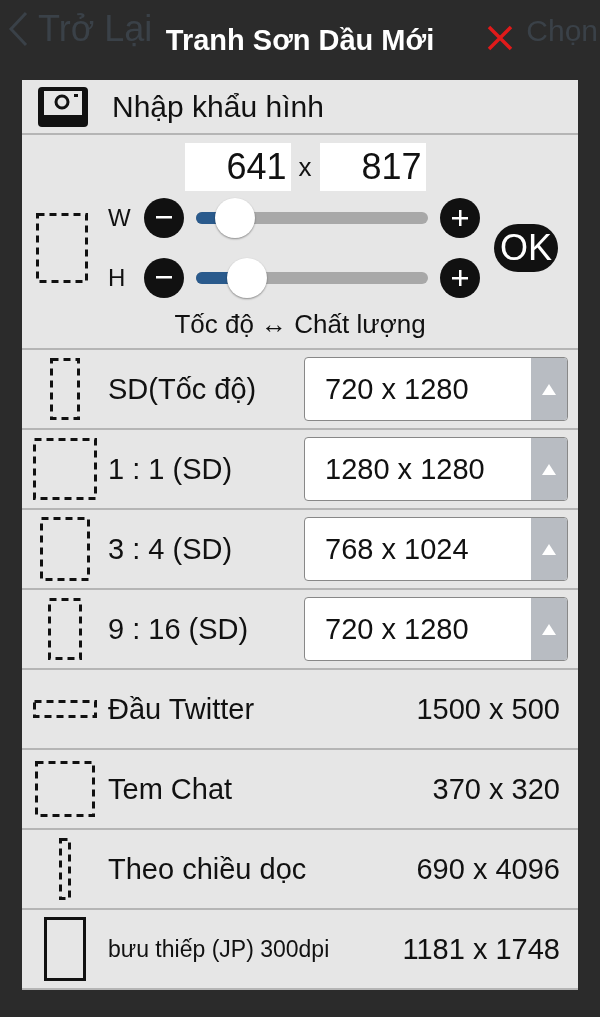 Image resolution: width=600 pixels, height=1017 pixels. I want to click on preset-label: Tem Chat, so click(171, 789).